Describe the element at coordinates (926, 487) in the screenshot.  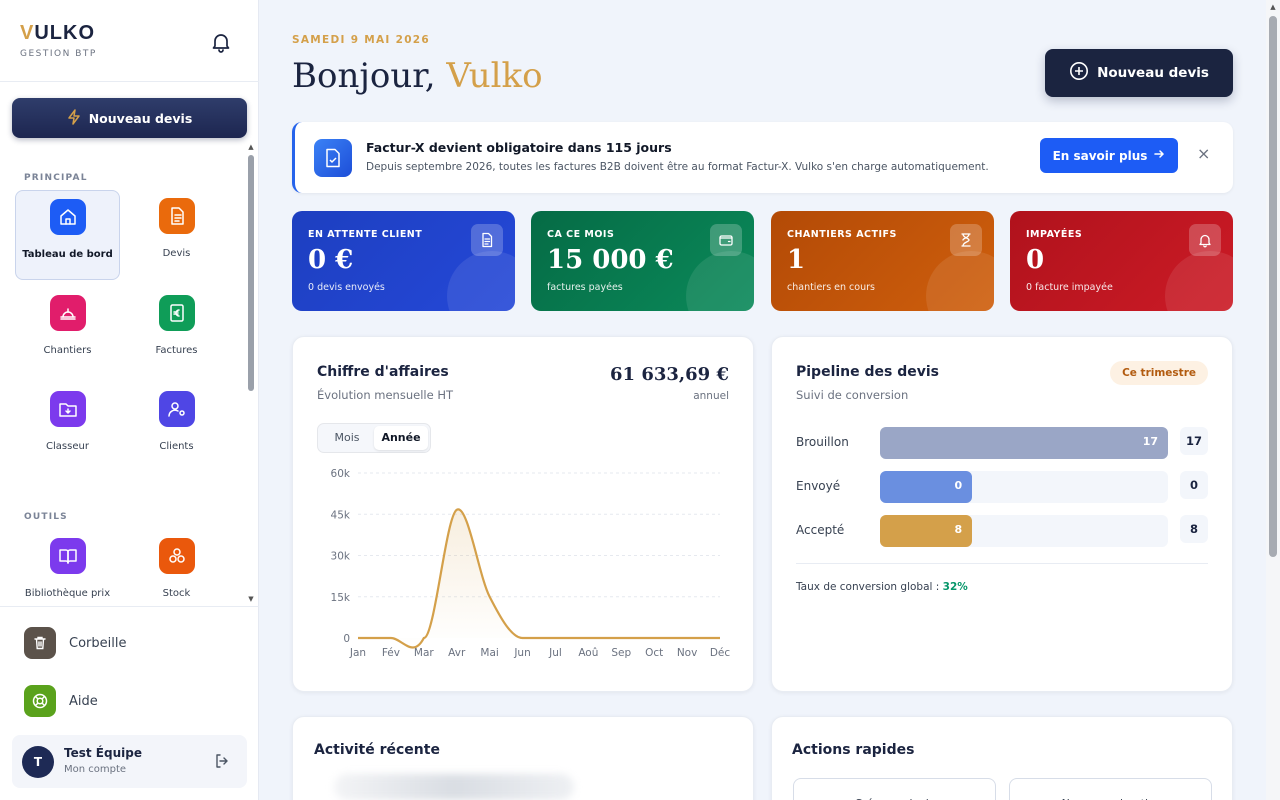
I see `pipeline-bar: 0` at that location.